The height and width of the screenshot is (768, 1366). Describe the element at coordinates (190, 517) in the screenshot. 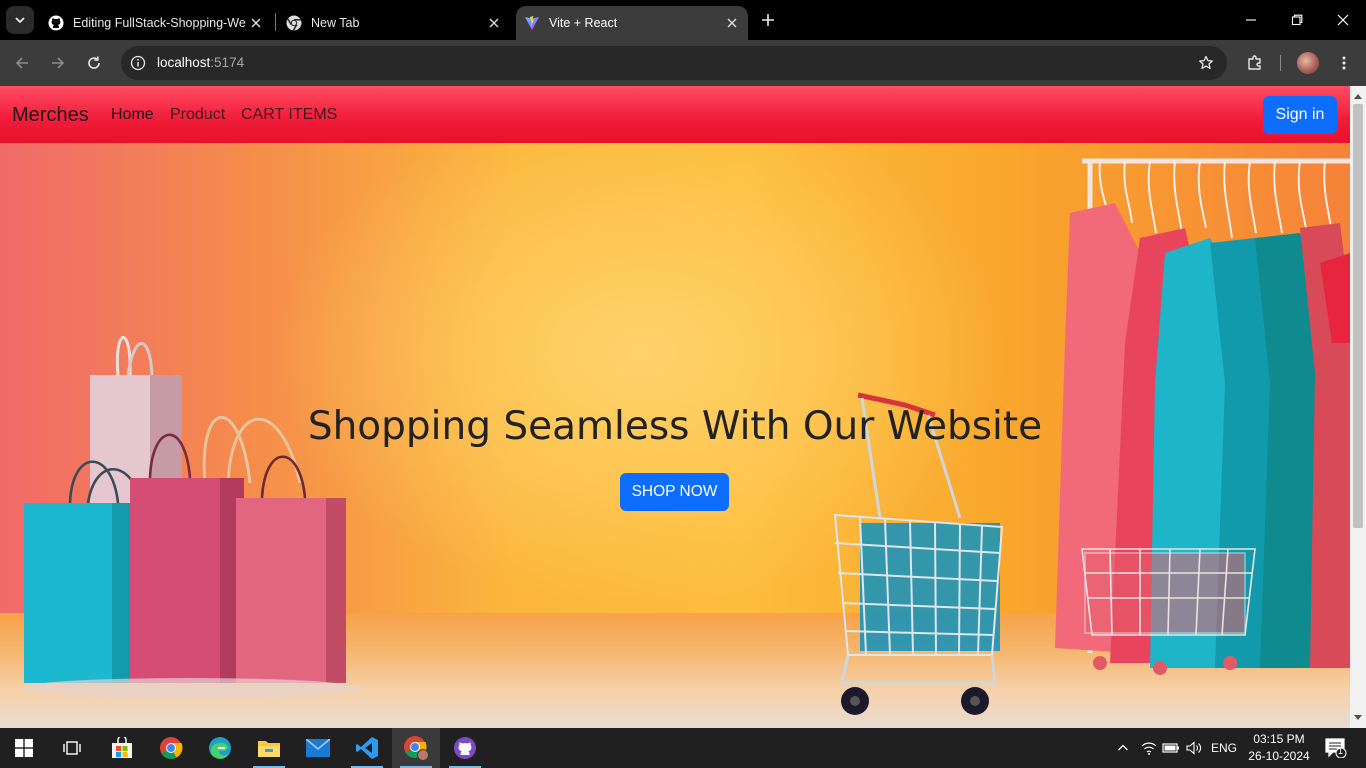

I see `shopping-bags-illustration` at that location.